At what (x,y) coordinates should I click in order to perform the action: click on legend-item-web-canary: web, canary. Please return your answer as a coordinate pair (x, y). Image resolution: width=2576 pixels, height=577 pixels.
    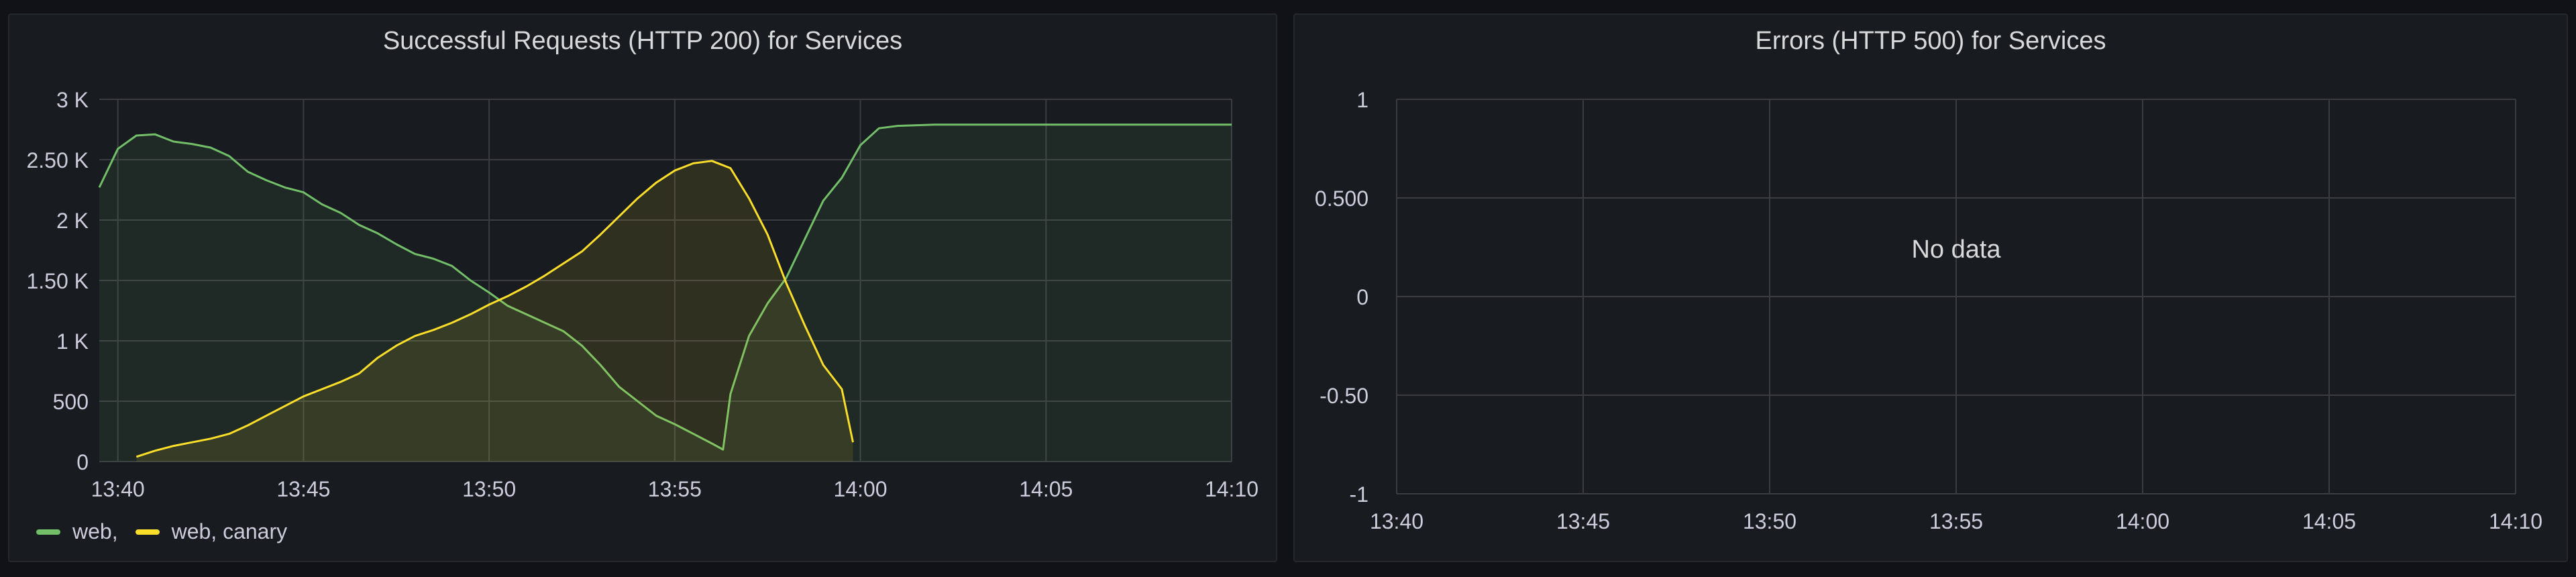
    Looking at the image, I should click on (211, 531).